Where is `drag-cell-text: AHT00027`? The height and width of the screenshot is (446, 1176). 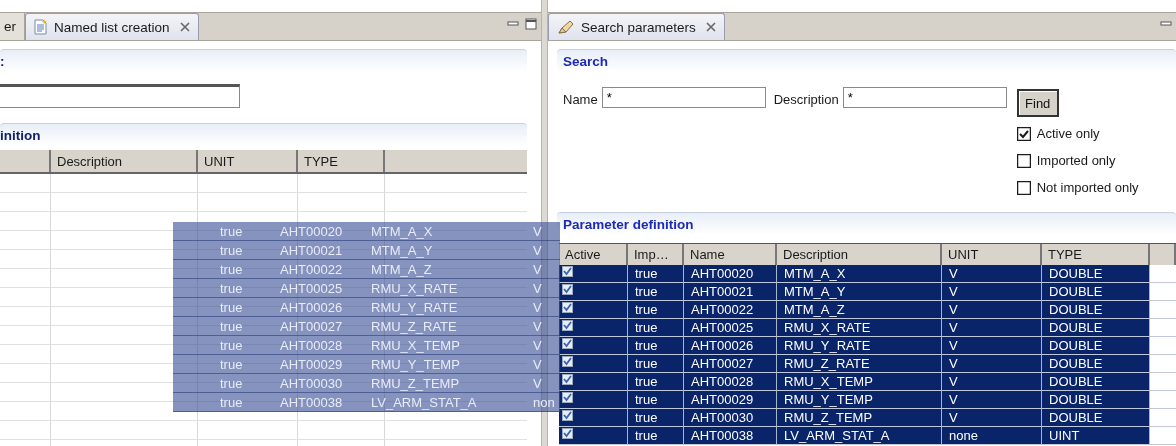
drag-cell-text: AHT00027 is located at coordinates (312, 326).